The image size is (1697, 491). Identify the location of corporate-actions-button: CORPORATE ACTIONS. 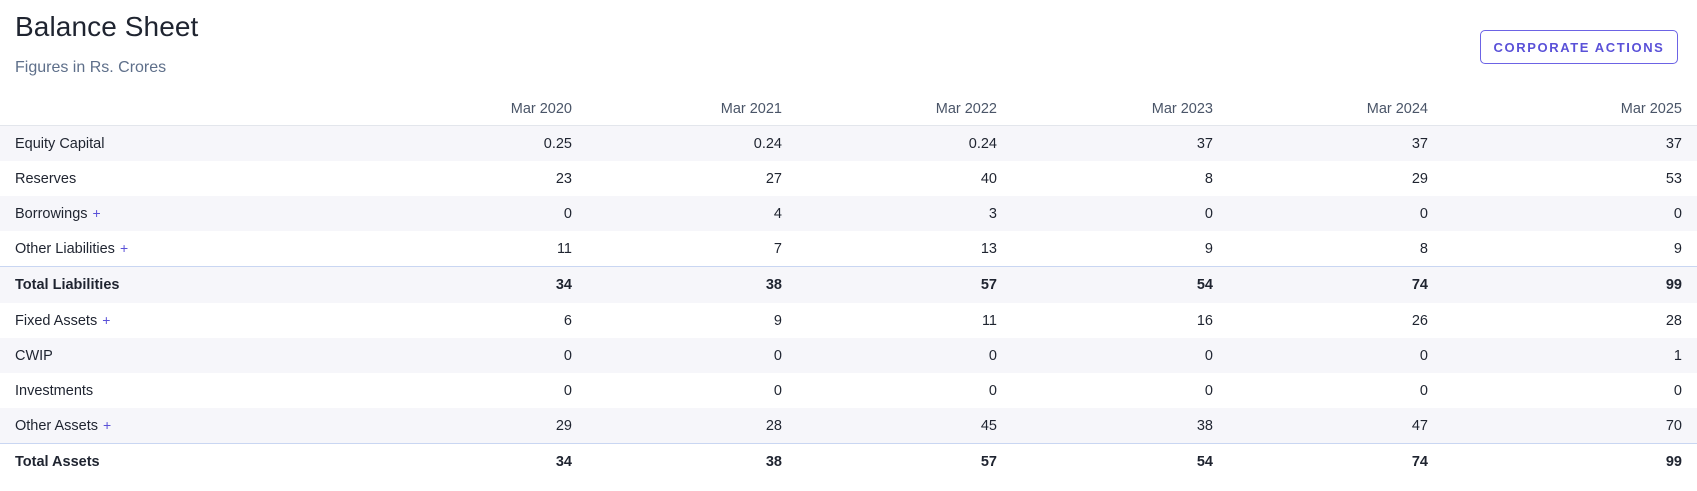
(1579, 47).